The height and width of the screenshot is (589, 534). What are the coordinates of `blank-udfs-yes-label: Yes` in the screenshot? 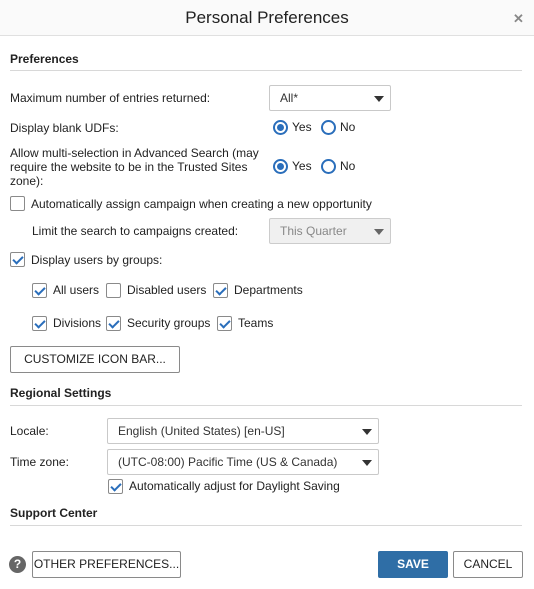 It's located at (302, 127).